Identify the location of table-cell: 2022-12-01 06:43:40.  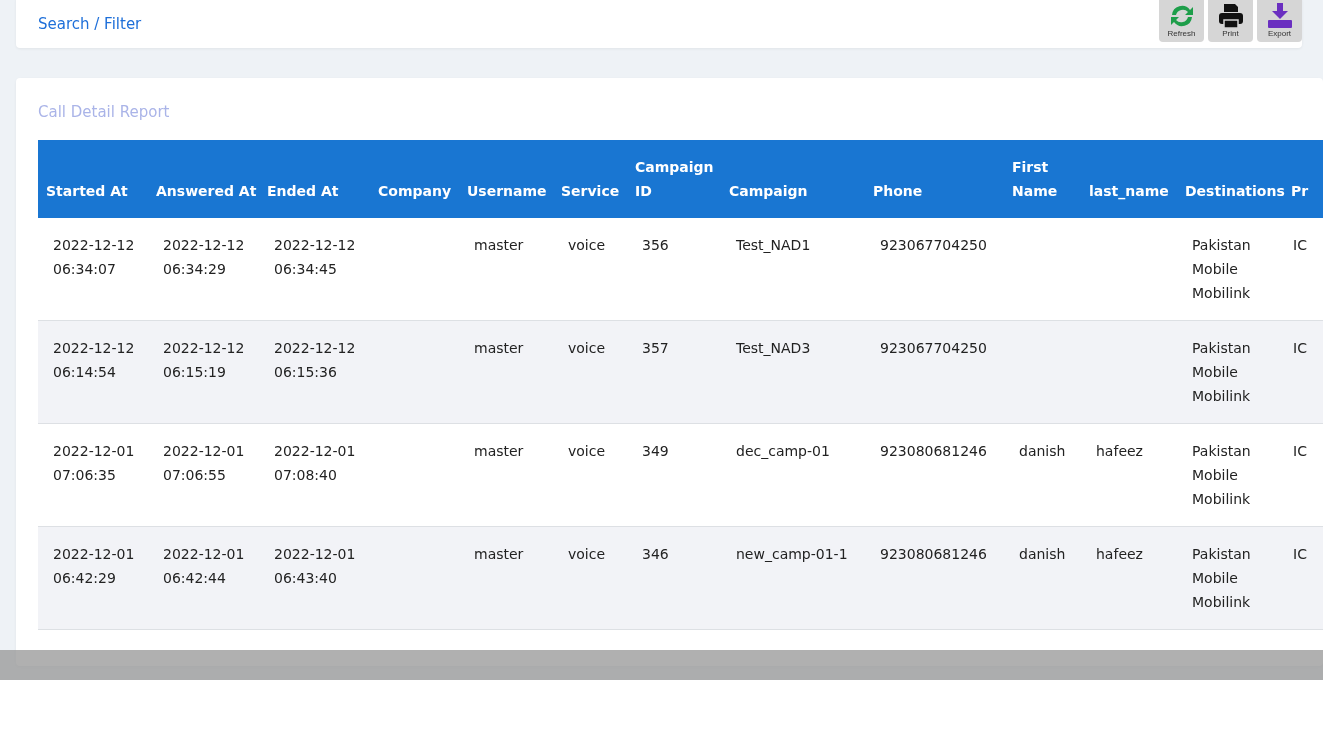
(315, 566).